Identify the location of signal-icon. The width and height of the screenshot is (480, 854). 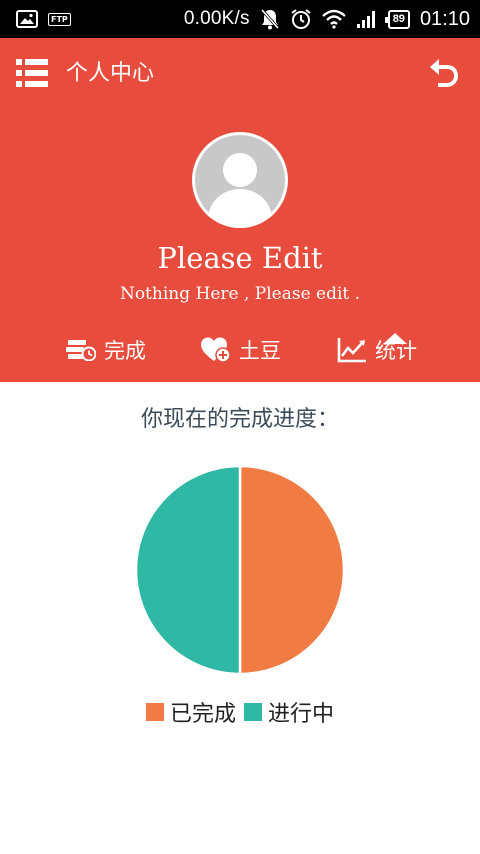
(367, 19).